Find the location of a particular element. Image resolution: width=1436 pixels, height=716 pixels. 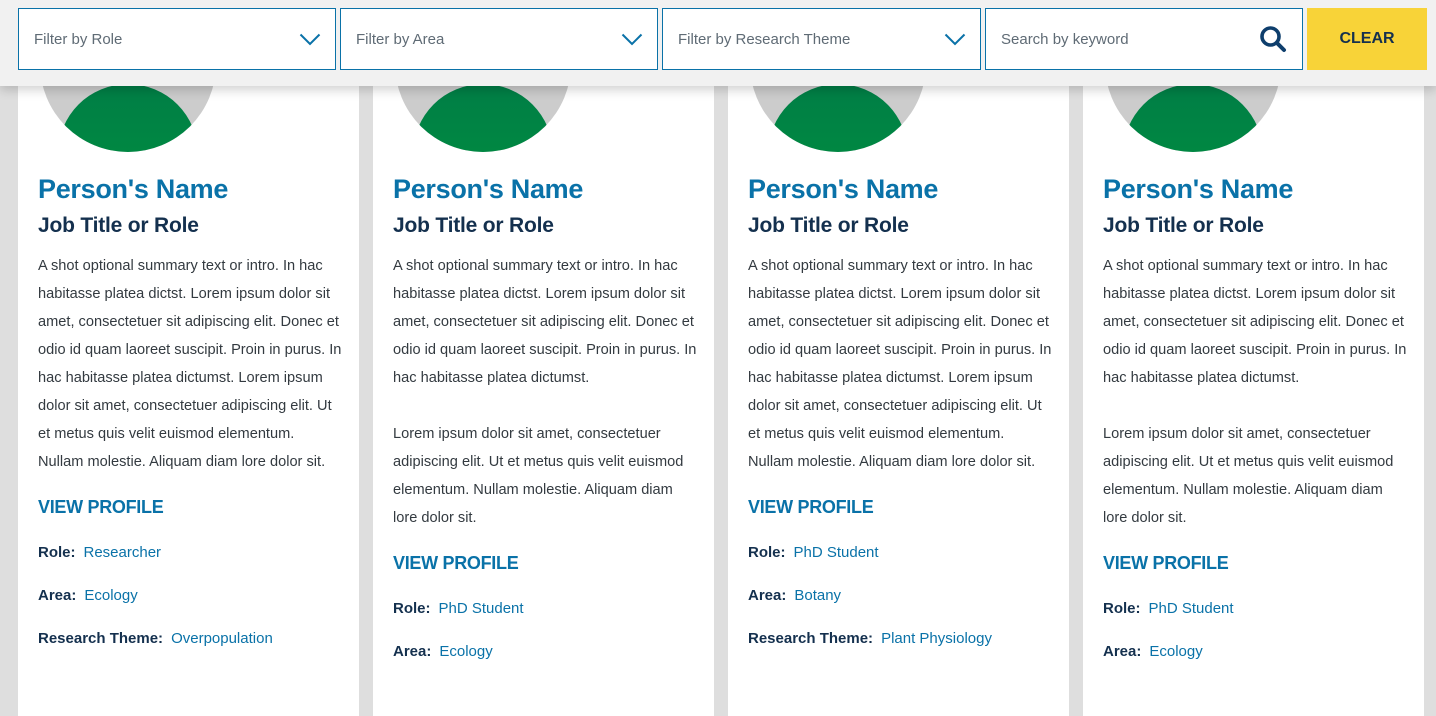

meta-research-theme: Research Theme: Plant Physiology is located at coordinates (900, 638).